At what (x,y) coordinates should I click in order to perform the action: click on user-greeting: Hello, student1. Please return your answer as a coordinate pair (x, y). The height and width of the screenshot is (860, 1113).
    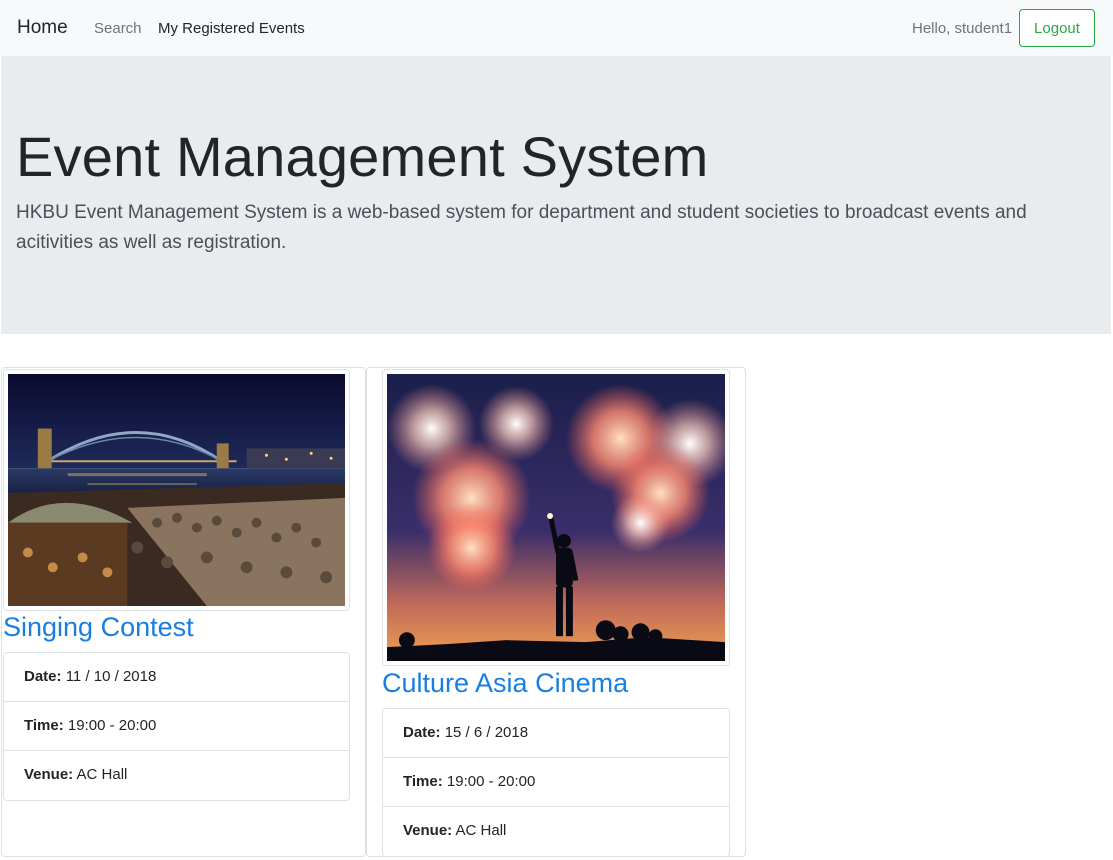
    Looking at the image, I should click on (962, 28).